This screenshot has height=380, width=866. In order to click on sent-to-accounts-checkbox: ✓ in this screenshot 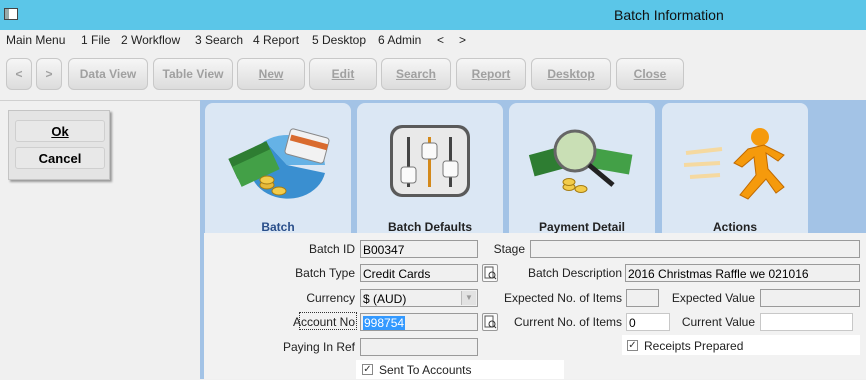, I will do `click(367, 369)`.